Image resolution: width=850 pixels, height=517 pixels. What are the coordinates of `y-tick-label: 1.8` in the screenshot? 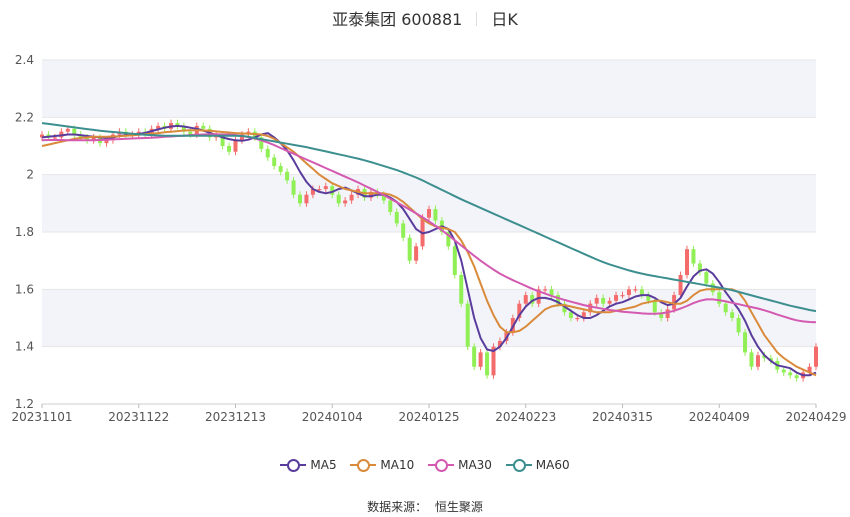 It's located at (24, 232).